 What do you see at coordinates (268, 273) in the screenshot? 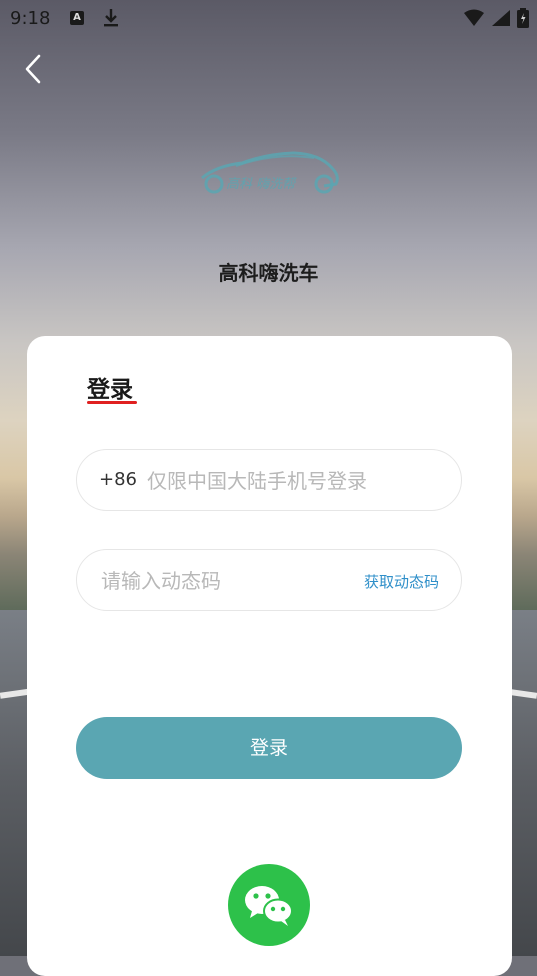
I see `brand-name: 高科嗨洗车` at bounding box center [268, 273].